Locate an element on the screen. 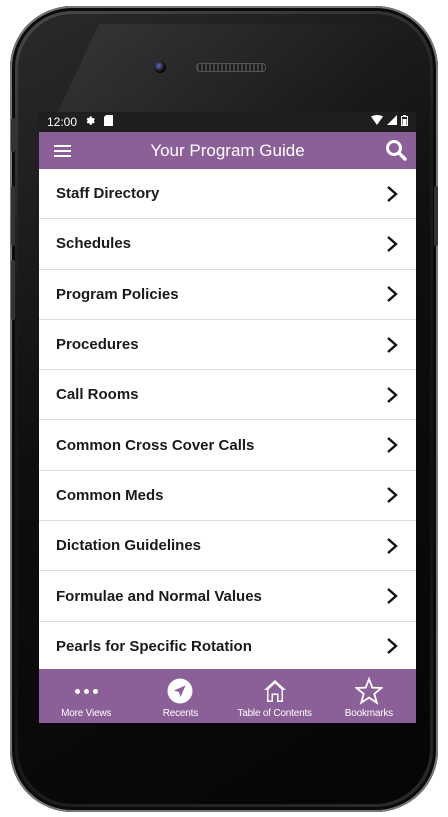 The image size is (448, 817). menu-item-label: Procedures is located at coordinates (97, 345).